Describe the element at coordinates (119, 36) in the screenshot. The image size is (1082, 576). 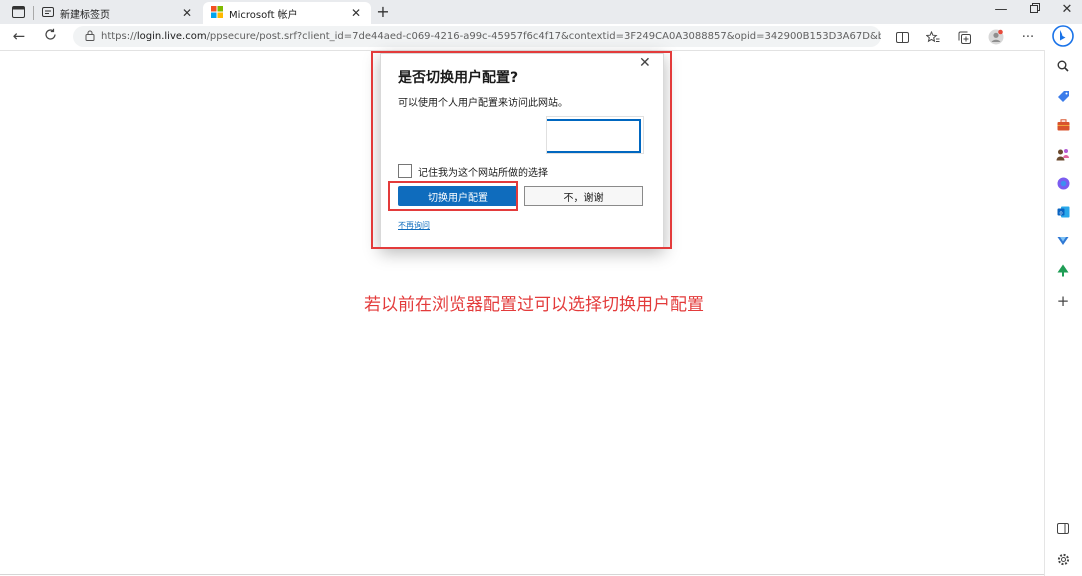
I see `url-scheme: https://` at that location.